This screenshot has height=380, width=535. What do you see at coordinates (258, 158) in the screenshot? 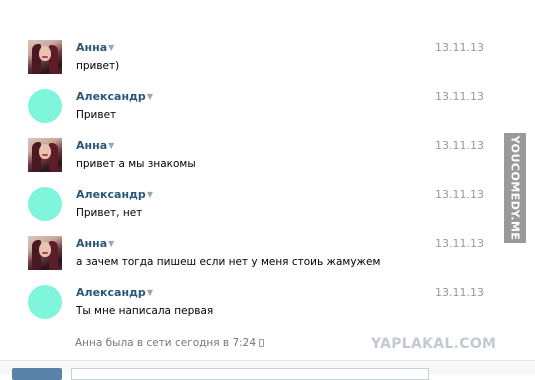
I see `message-item: Анна▼ 13.11.13 привет а мы знакомы` at bounding box center [258, 158].